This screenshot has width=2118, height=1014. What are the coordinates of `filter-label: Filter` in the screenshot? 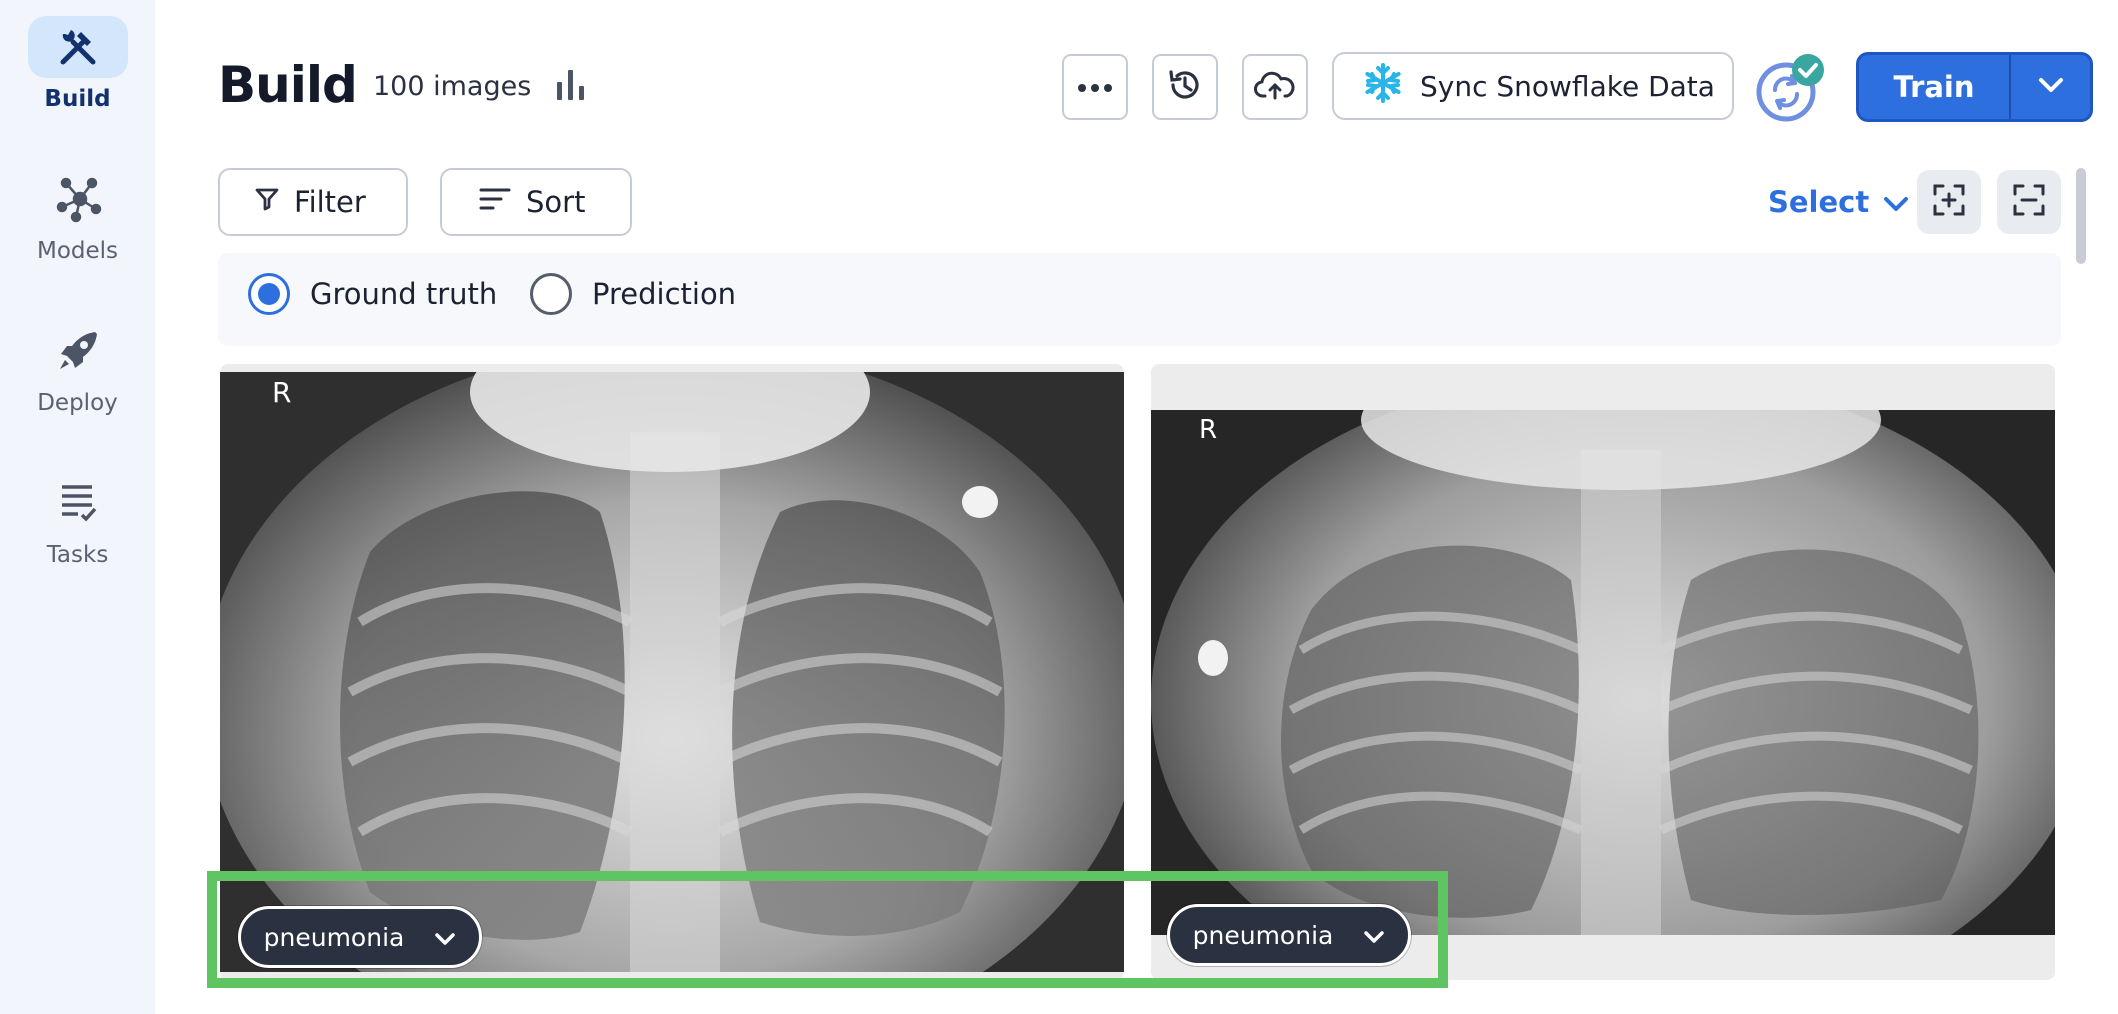 It's located at (330, 202).